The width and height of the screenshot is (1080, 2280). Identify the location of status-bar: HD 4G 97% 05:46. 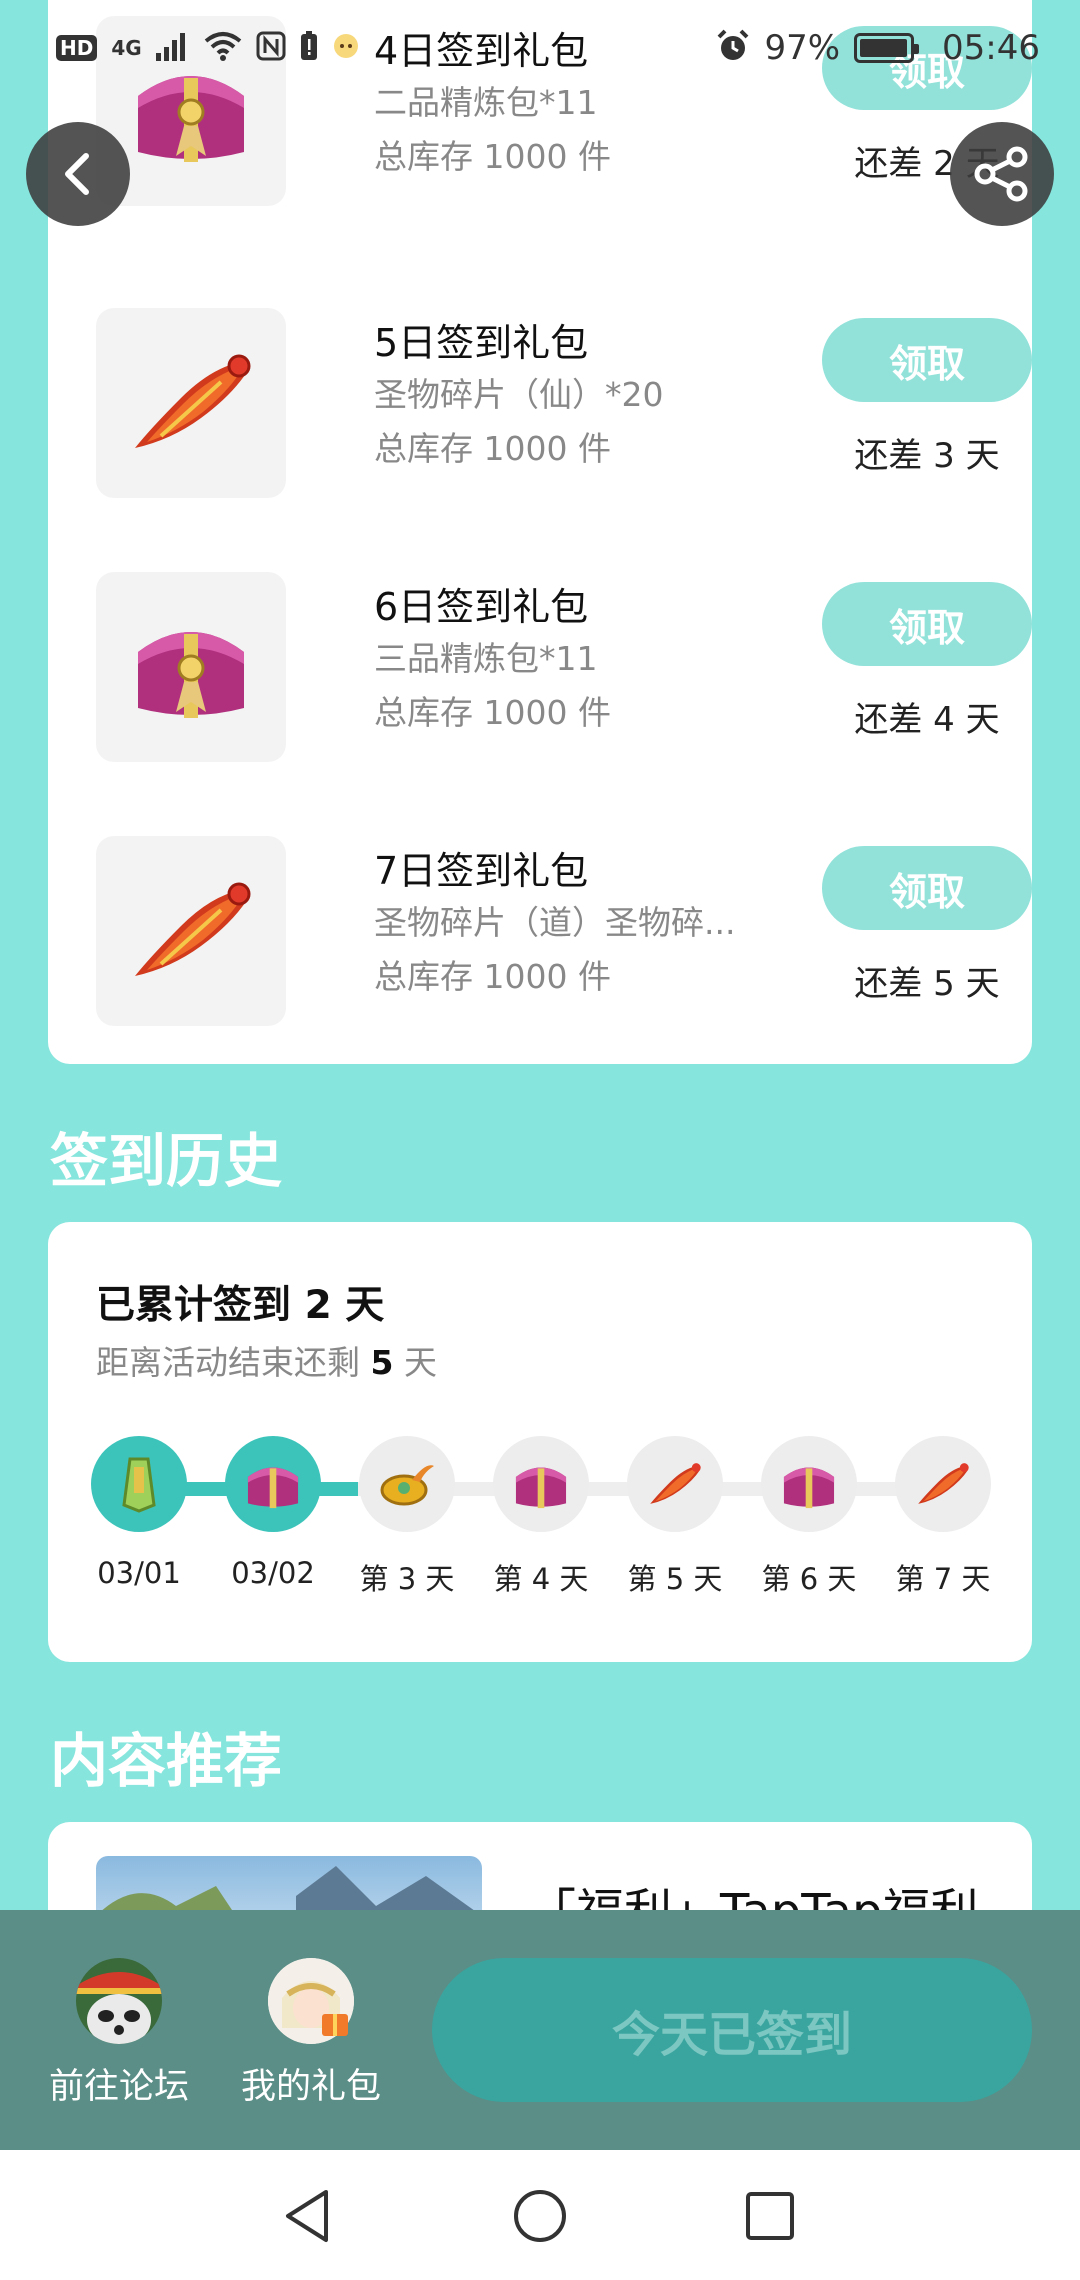
(540, 48).